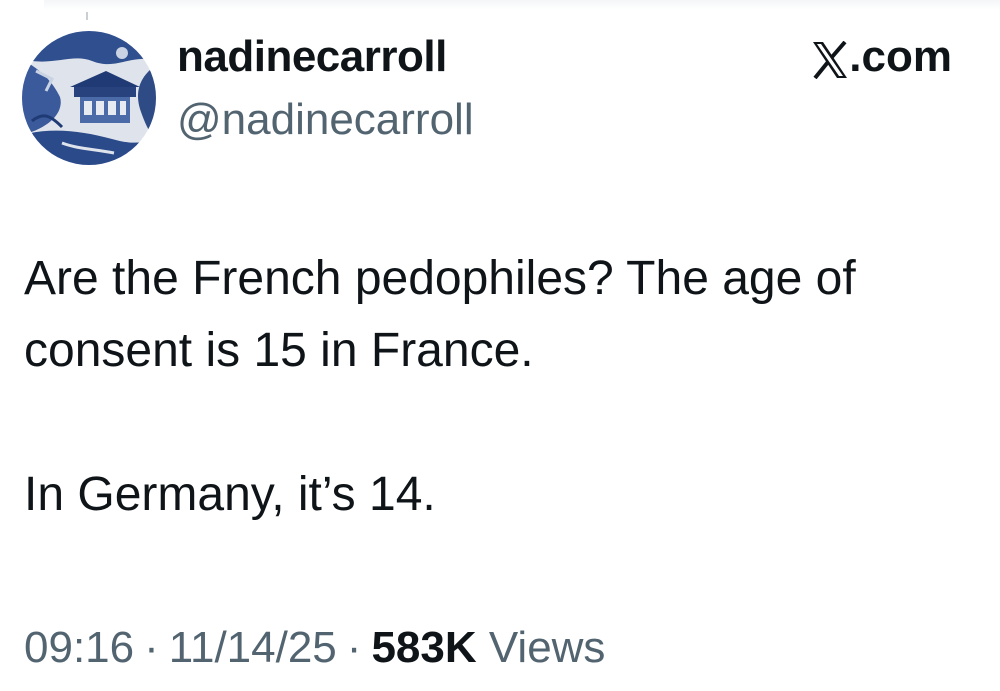  What do you see at coordinates (79, 647) in the screenshot?
I see `tweet-time: 09:16` at bounding box center [79, 647].